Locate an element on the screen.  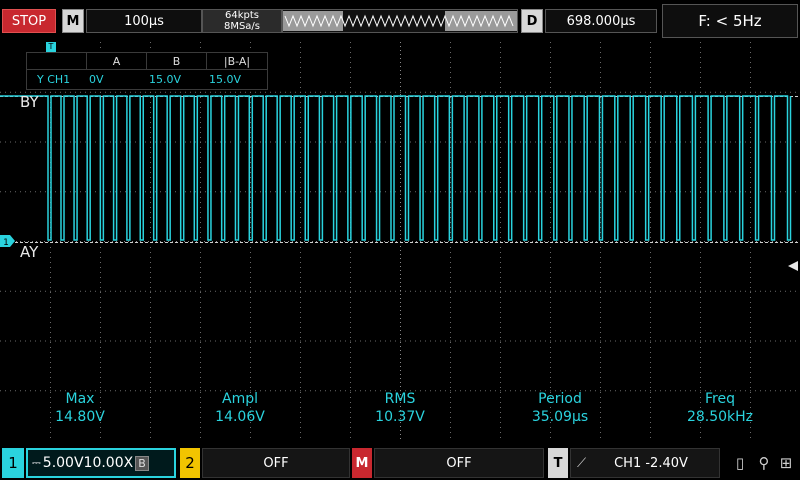
measurement-max-name: Max is located at coordinates (80, 399).